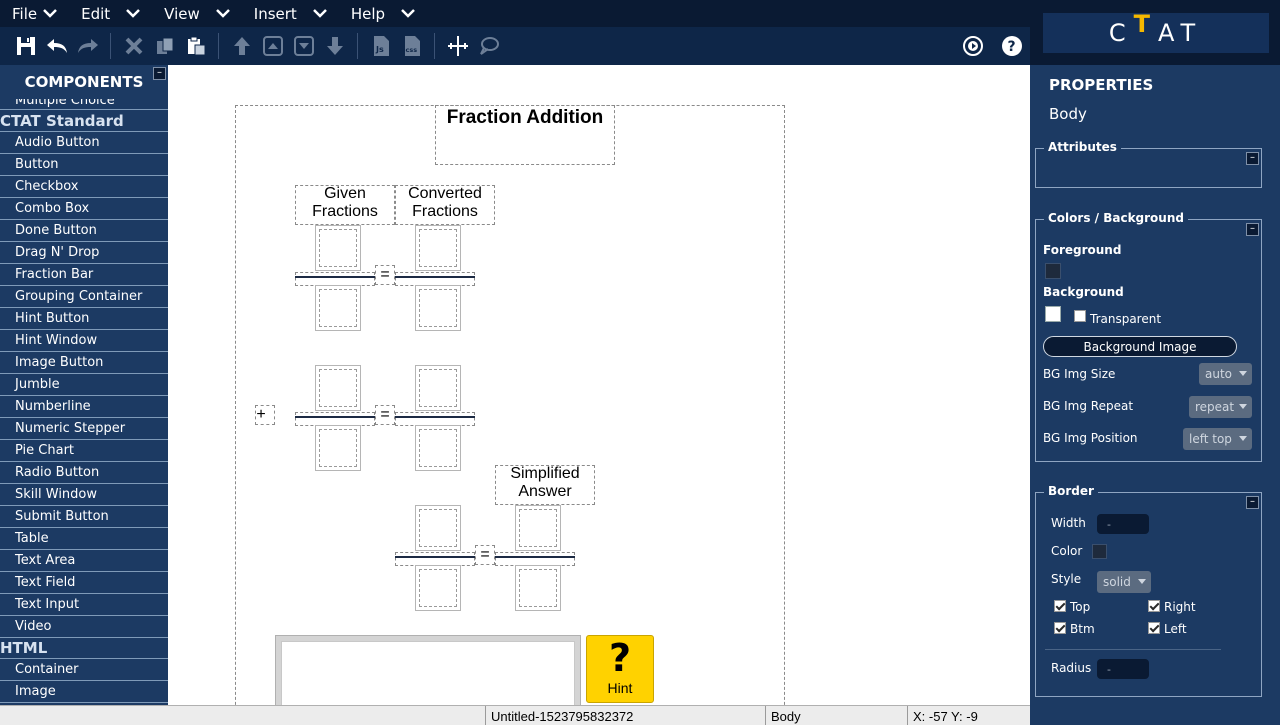 This screenshot has width=1280, height=725. Describe the element at coordinates (196, 46) in the screenshot. I see `paste-icon` at that location.